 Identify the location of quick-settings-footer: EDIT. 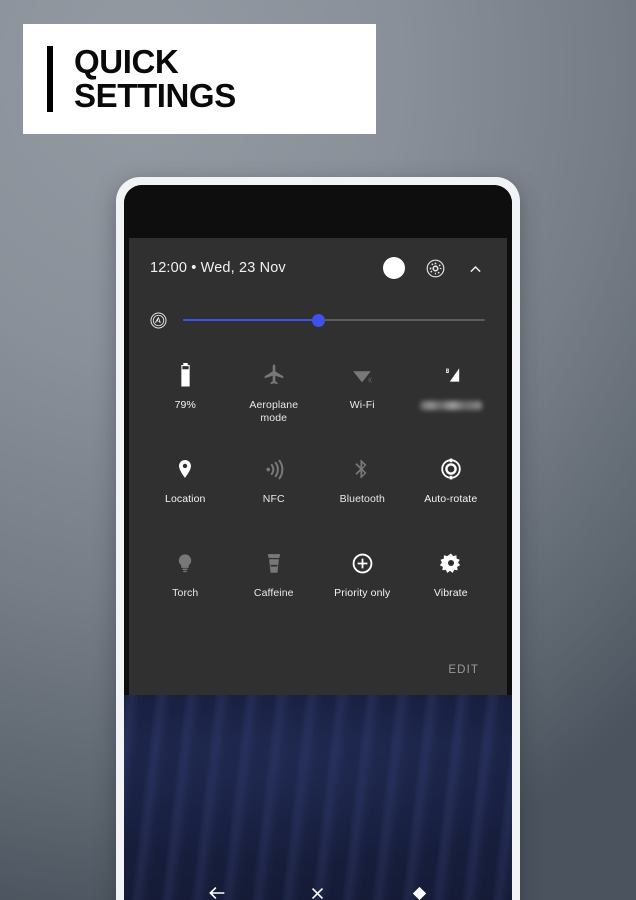
(318, 670).